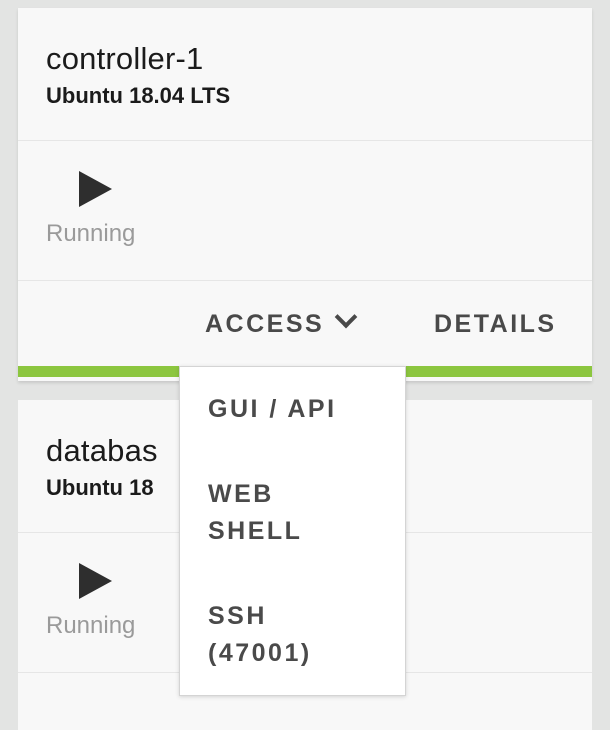  Describe the element at coordinates (125, 58) in the screenshot. I see `instance-name: controller-1` at that location.